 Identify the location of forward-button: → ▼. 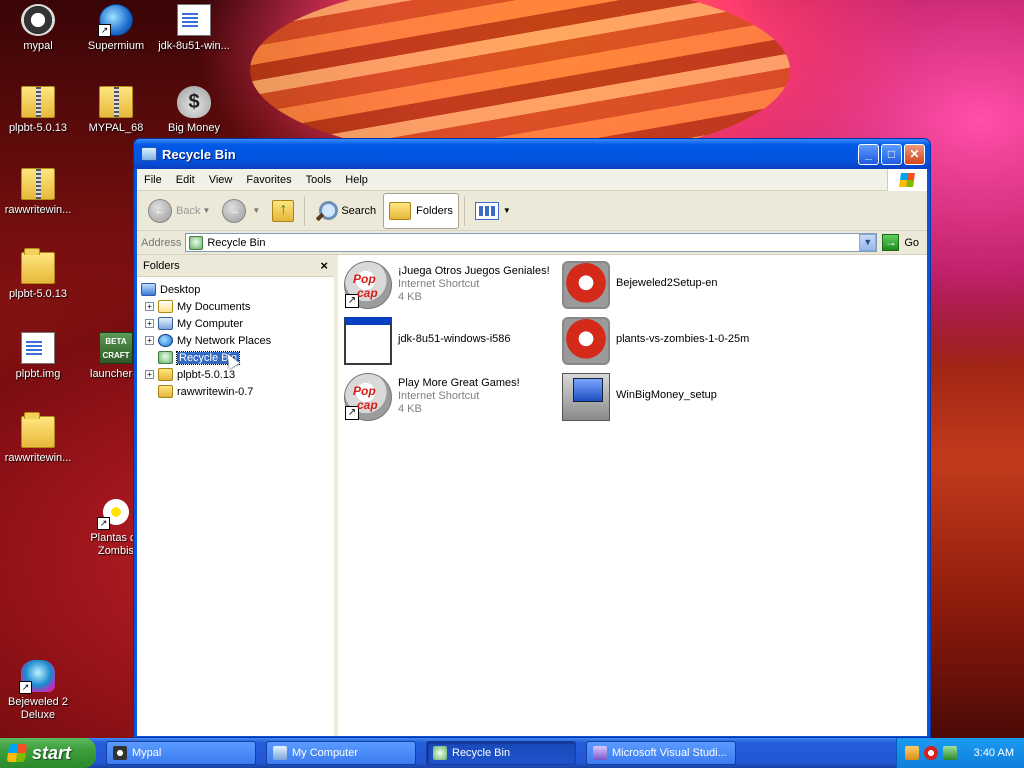
(241, 211).